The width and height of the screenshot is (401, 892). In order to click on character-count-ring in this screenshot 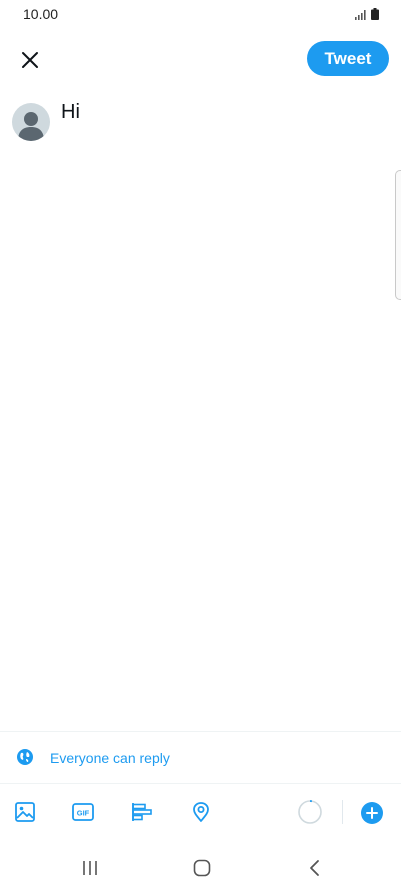, I will do `click(310, 812)`.